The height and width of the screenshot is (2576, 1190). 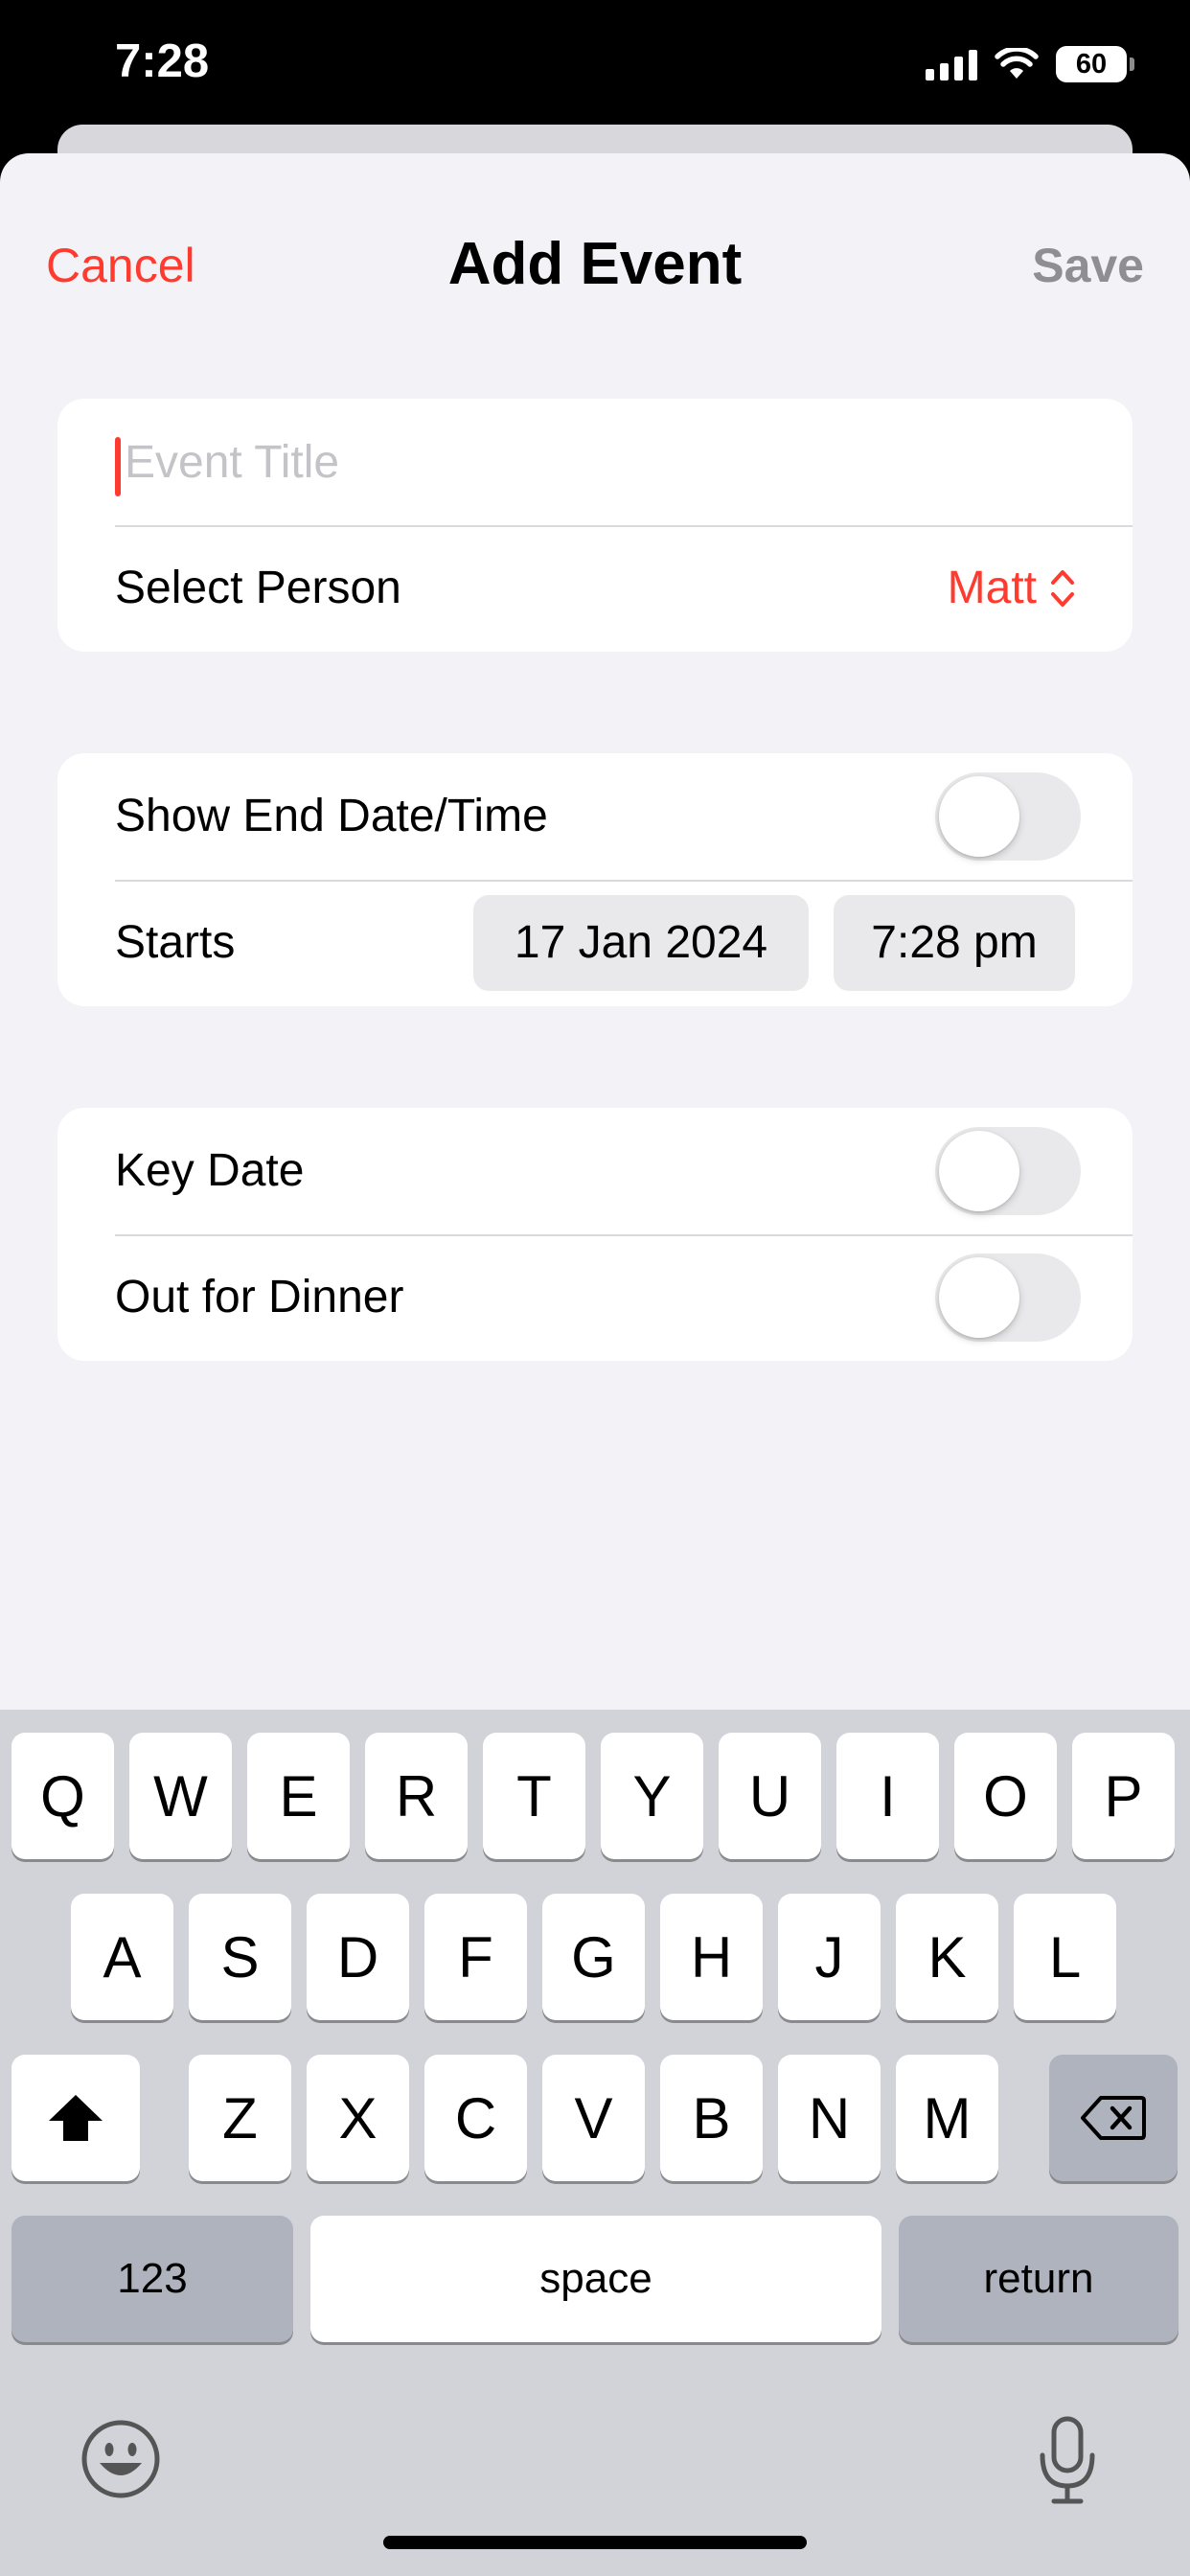 I want to click on key-p: P, so click(x=1124, y=1796).